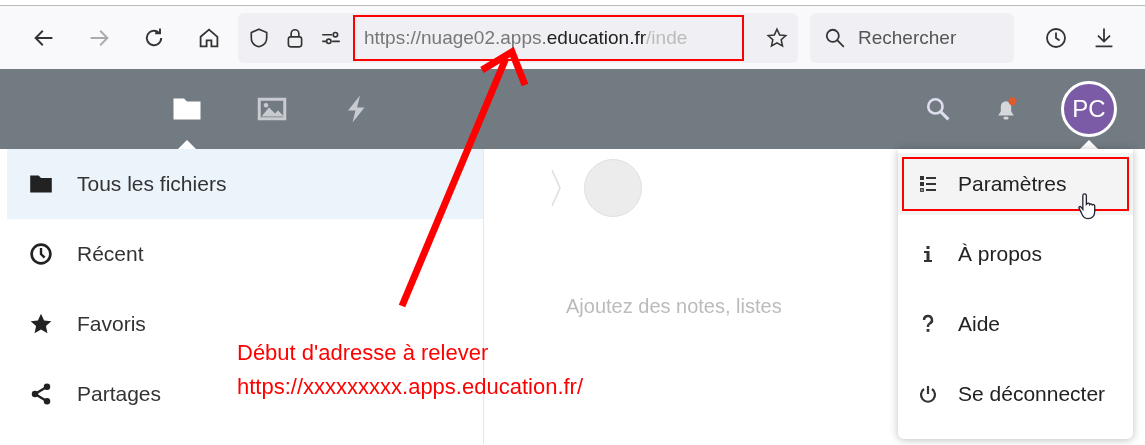 This screenshot has width=1145, height=445. Describe the element at coordinates (410, 370) in the screenshot. I see `annotation-text: Début d'adresse à relever https://xxxxxxxxx.apps.education.fr/` at that location.